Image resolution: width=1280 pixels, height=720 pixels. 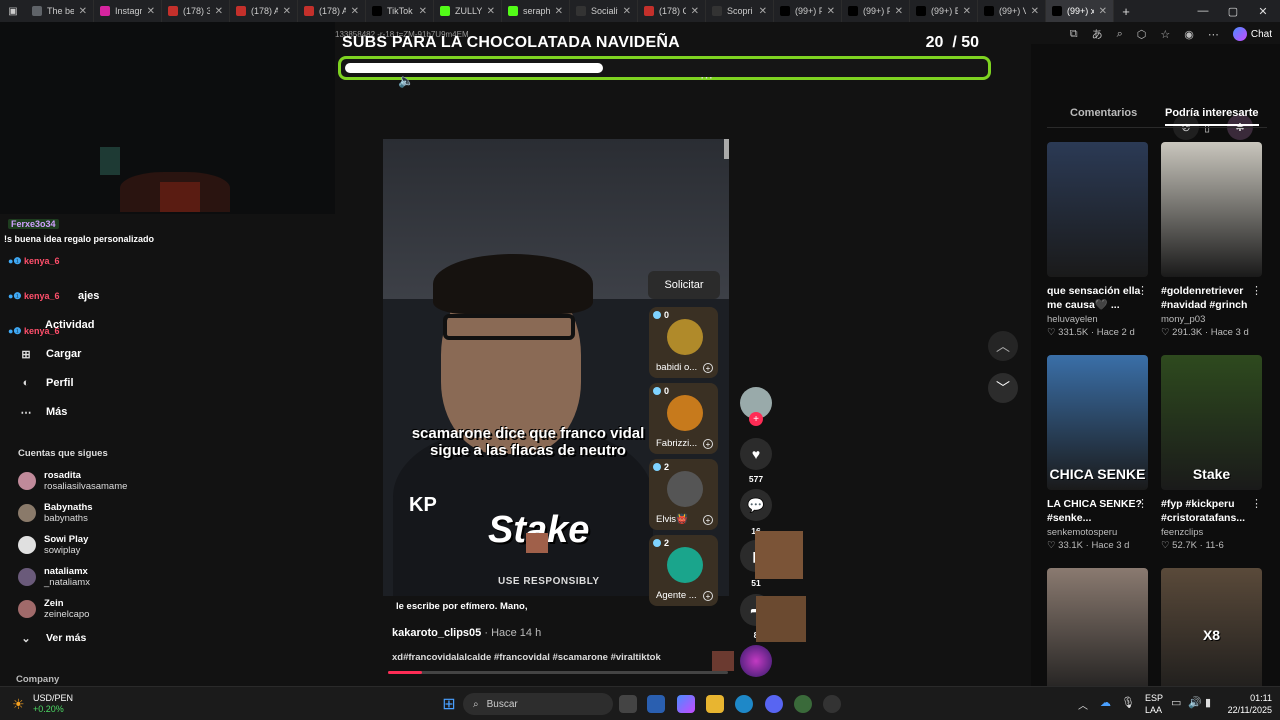 I want to click on recommended-video, so click(x=1097, y=635).